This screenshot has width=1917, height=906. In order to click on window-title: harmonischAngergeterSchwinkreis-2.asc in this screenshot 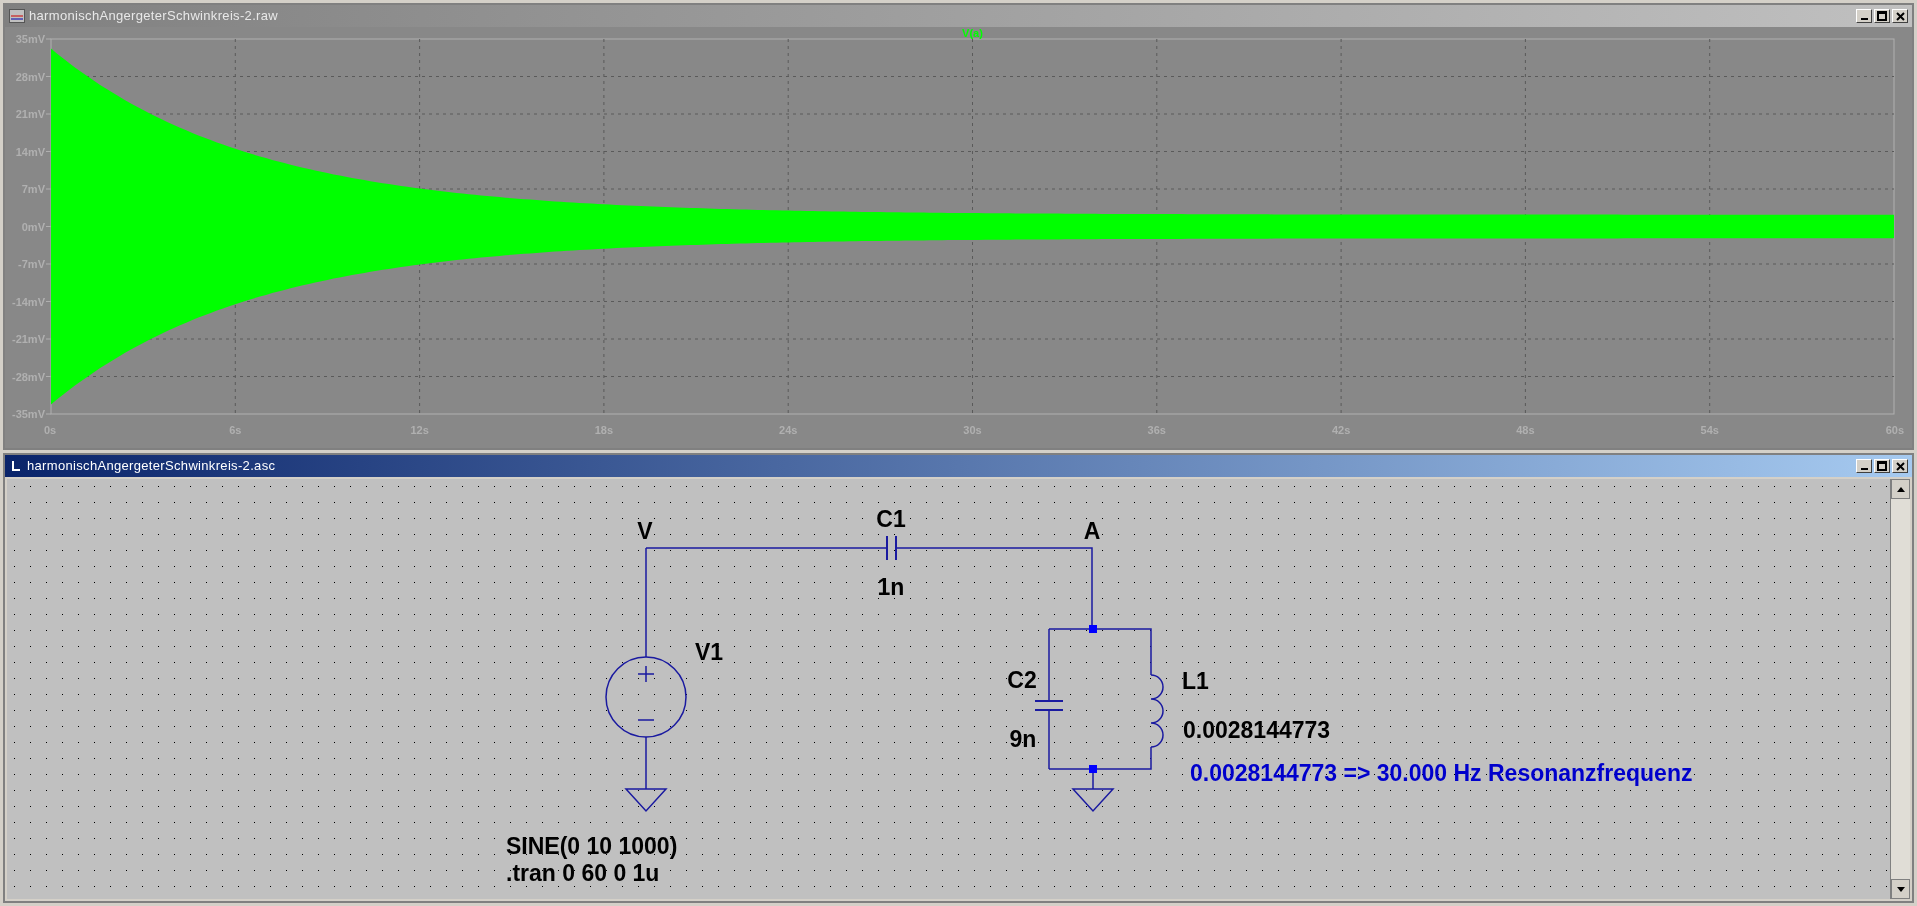, I will do `click(151, 466)`.